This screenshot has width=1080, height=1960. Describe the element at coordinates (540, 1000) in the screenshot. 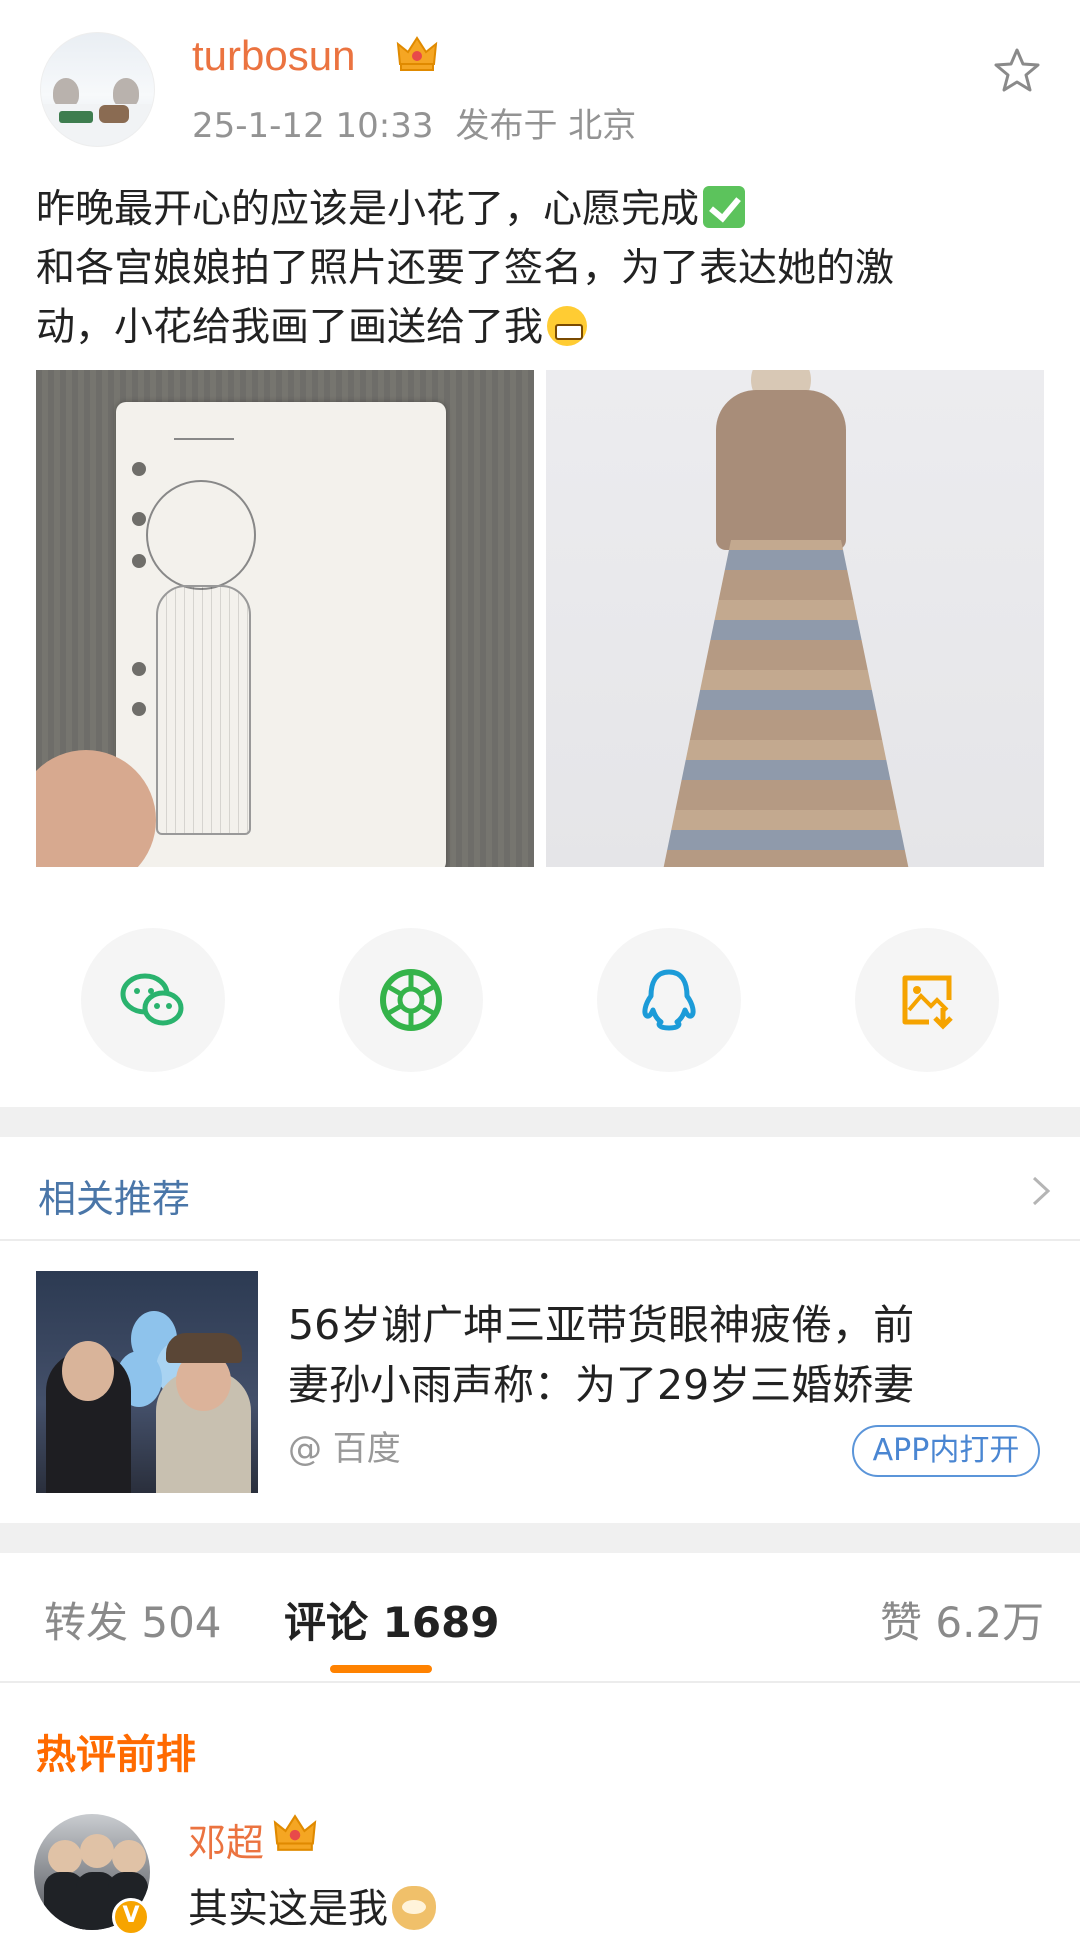

I see `share-row` at that location.